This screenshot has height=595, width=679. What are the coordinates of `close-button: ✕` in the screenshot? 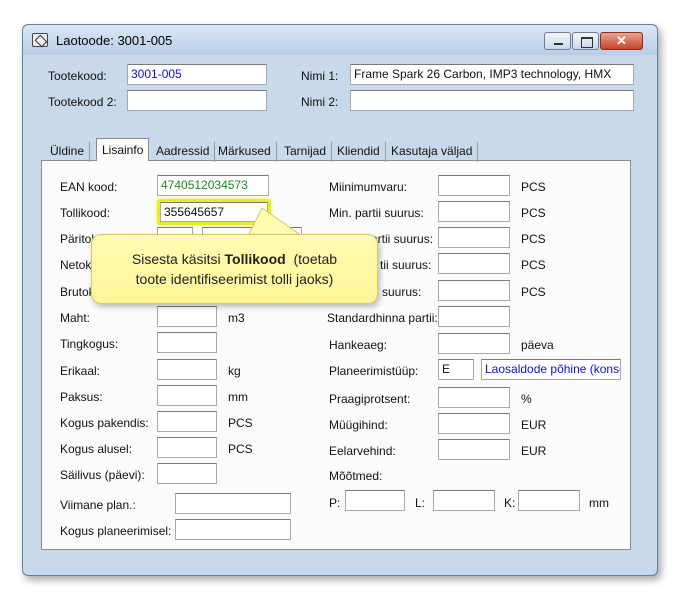 It's located at (621, 41).